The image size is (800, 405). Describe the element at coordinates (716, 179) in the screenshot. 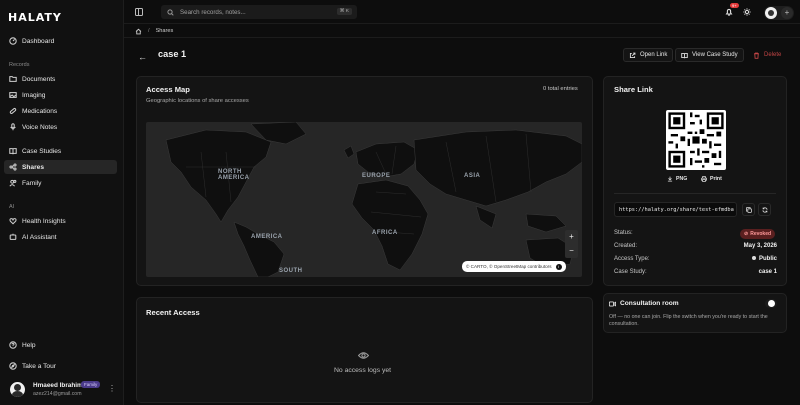

I see `print-label: Print` at that location.